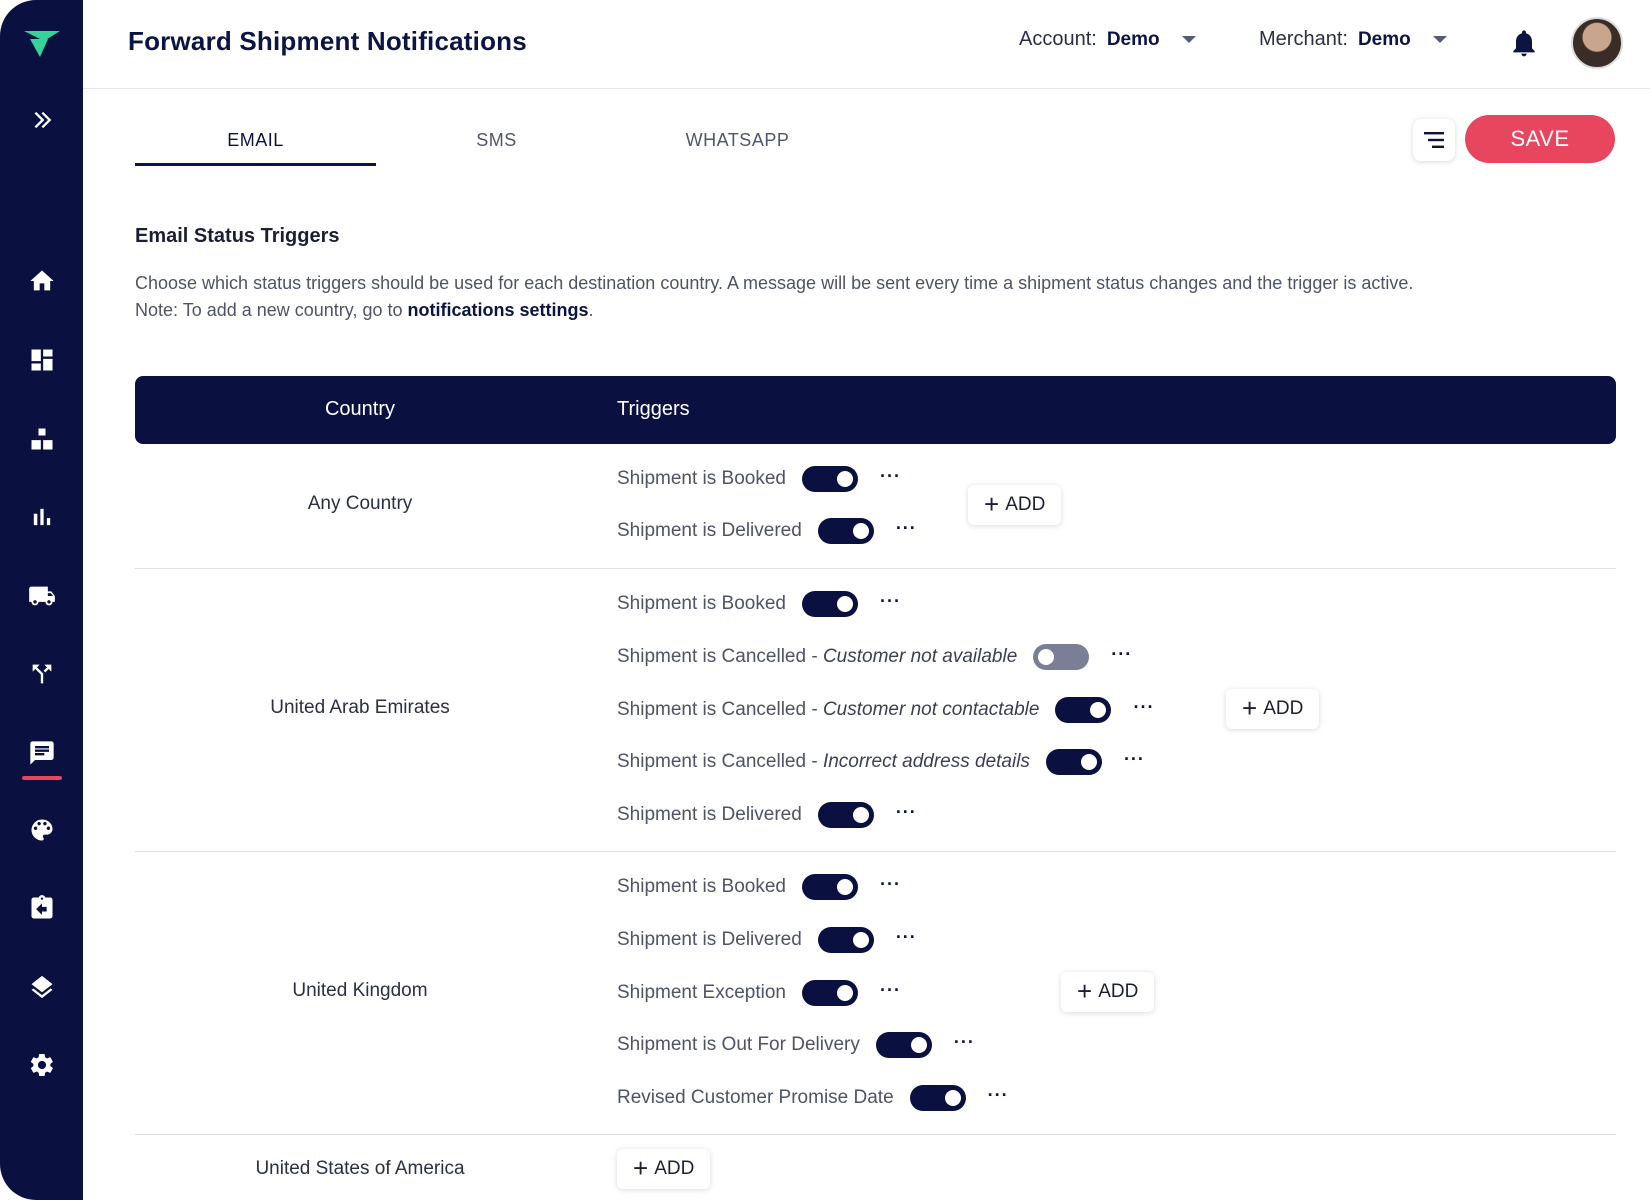 Image resolution: width=1650 pixels, height=1200 pixels. I want to click on expand-sidebar-icon, so click(41, 120).